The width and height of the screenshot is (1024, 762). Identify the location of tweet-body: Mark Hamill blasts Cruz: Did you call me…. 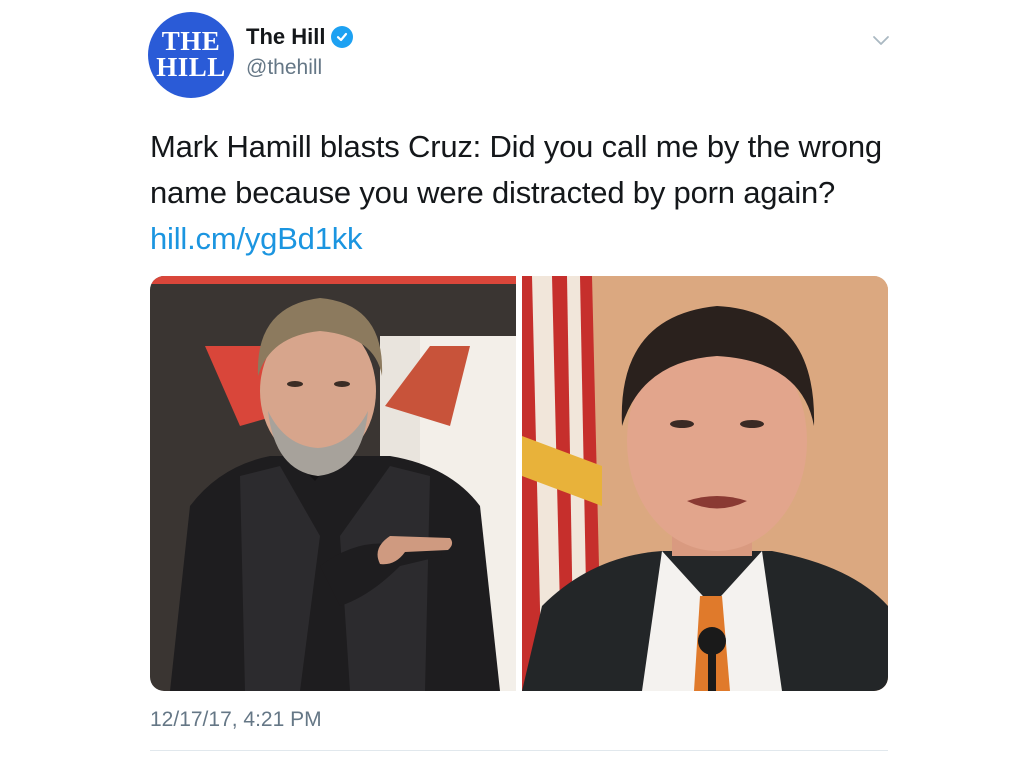
(516, 169).